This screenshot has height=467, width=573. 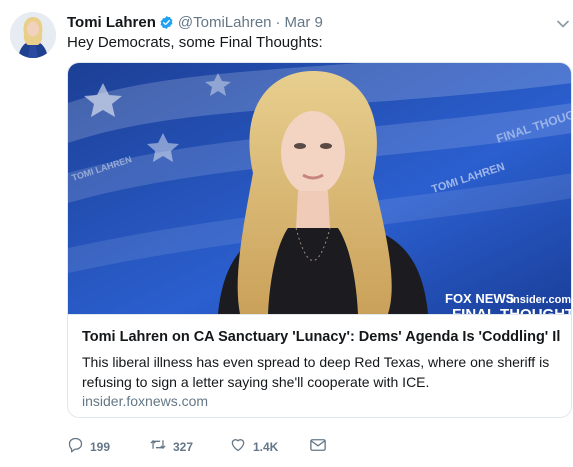 What do you see at coordinates (100, 447) in the screenshot?
I see `reply-count: 199` at bounding box center [100, 447].